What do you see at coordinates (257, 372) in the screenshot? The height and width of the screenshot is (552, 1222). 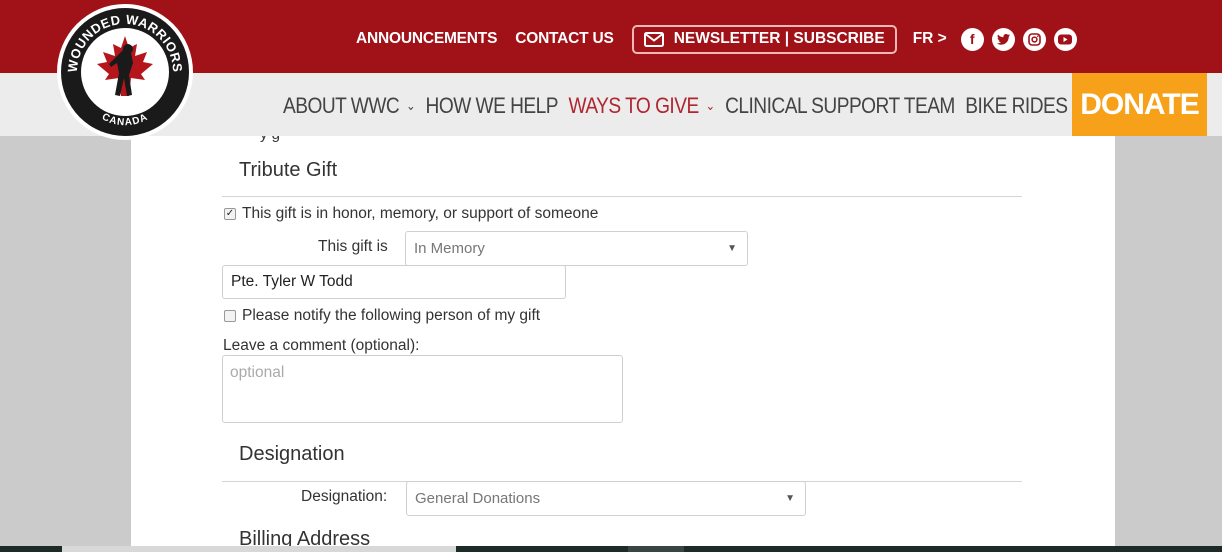 I see `comment-placeholder: optional` at bounding box center [257, 372].